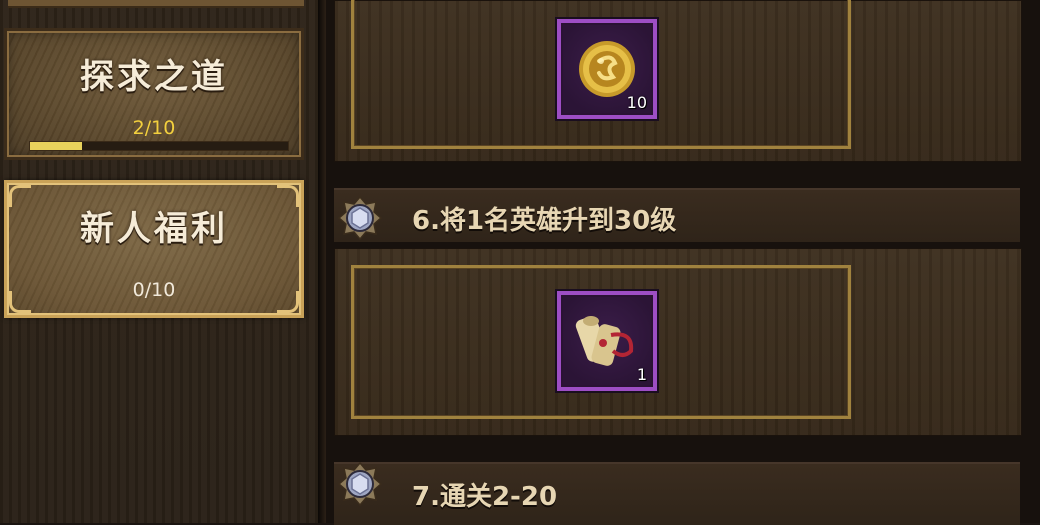  I want to click on tab-explore-path: 探求之道 2/10, so click(154, 94).